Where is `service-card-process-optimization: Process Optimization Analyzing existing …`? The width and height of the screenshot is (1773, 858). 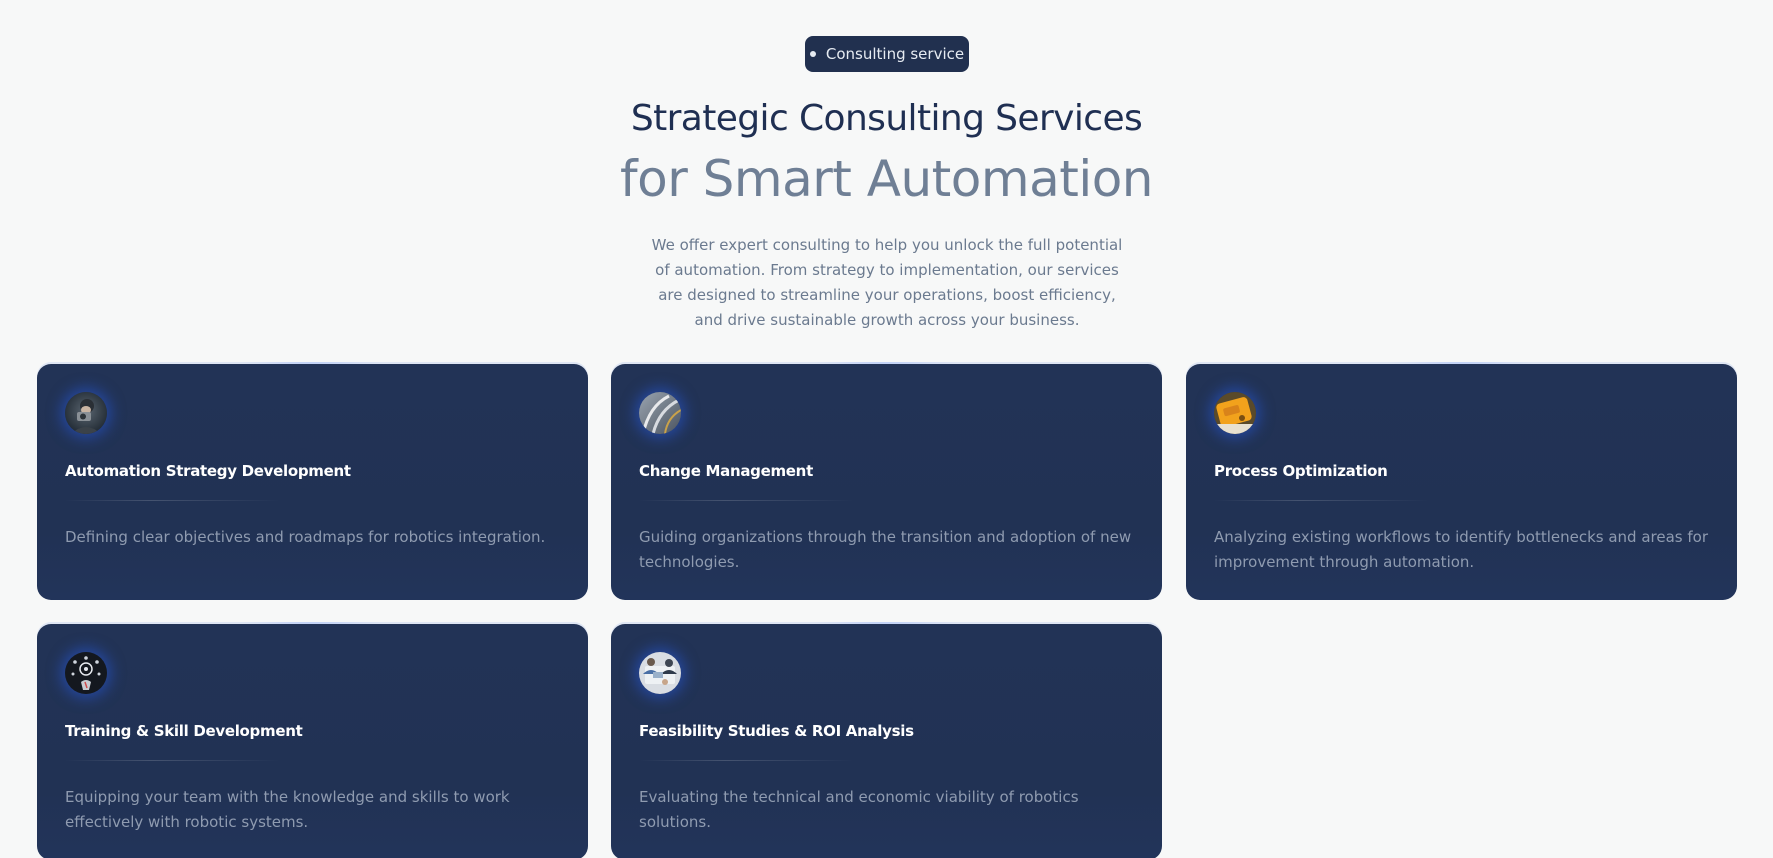 service-card-process-optimization: Process Optimization Analyzing existing … is located at coordinates (1461, 481).